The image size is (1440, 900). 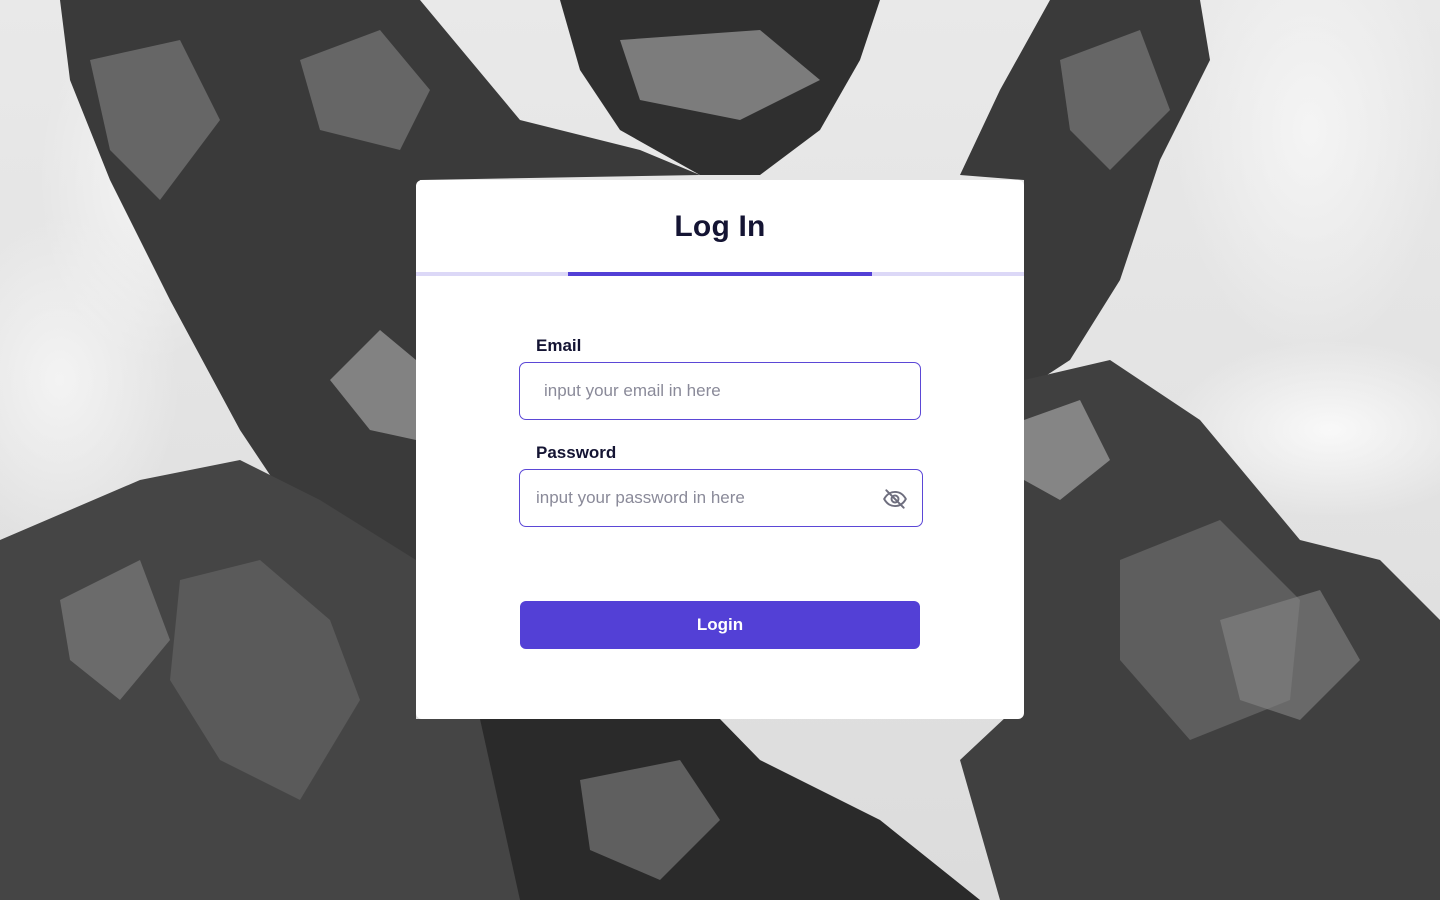 What do you see at coordinates (720, 274) in the screenshot?
I see `tab-active-indicator` at bounding box center [720, 274].